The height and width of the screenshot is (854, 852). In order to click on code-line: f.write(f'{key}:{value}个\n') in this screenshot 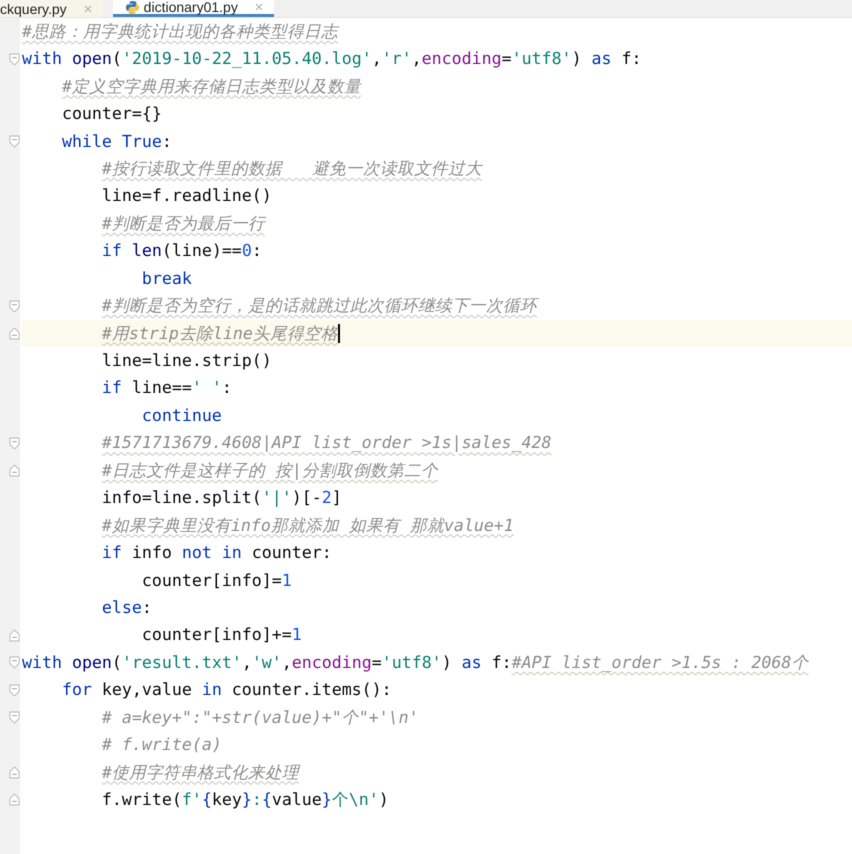, I will do `click(245, 800)`.